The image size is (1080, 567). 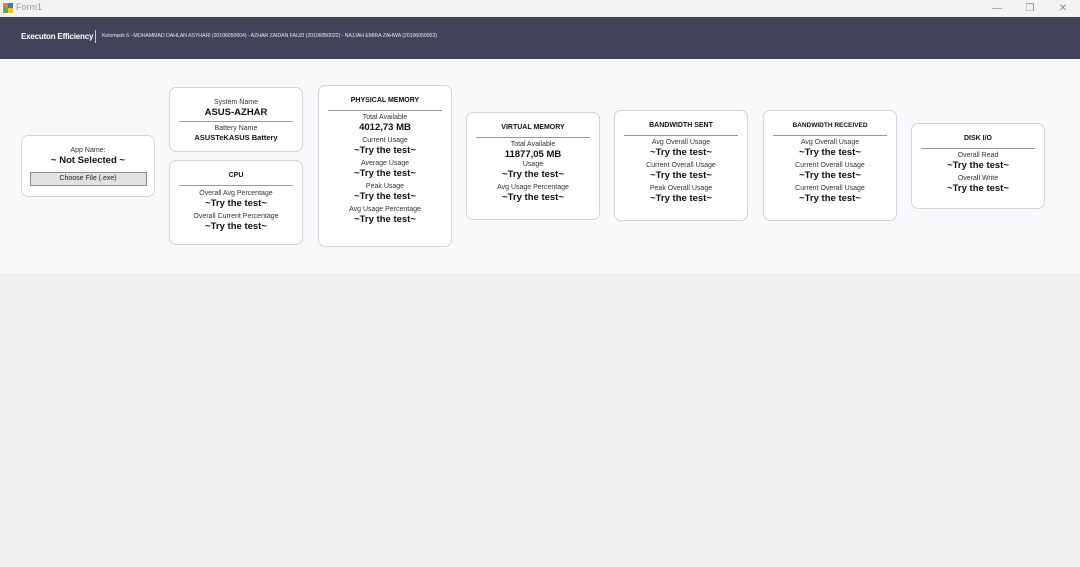 What do you see at coordinates (385, 209) in the screenshot?
I see `pm-percentage-label: Avg Usage Percentage` at bounding box center [385, 209].